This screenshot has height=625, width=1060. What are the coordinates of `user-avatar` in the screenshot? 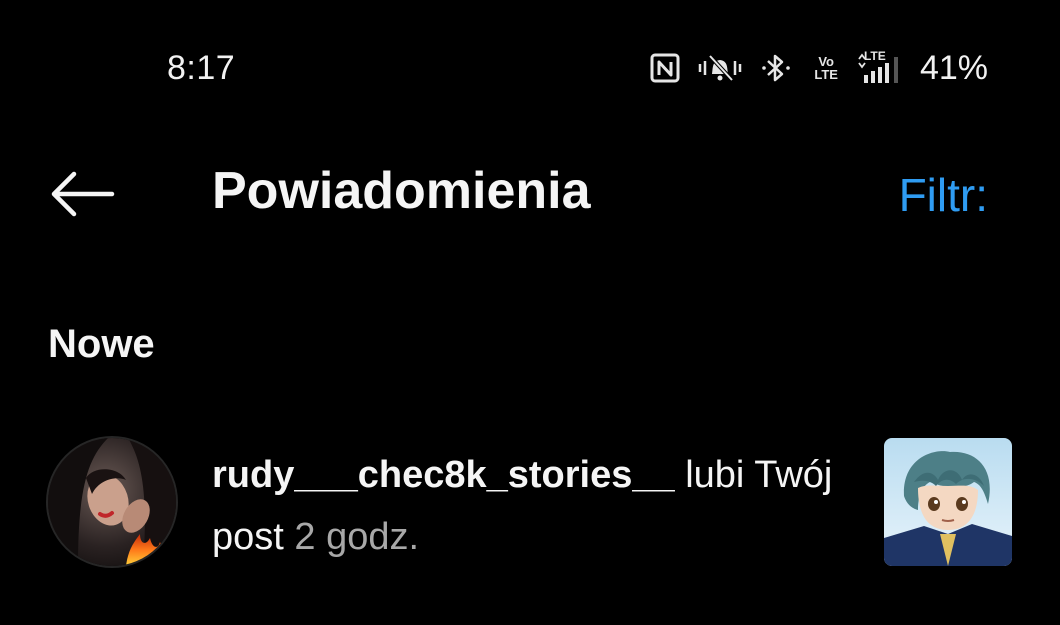 It's located at (112, 502).